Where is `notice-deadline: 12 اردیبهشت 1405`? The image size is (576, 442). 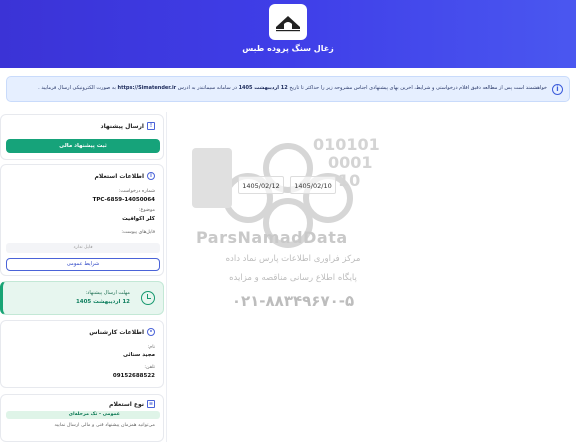
notice-deadline: 12 اردیبهشت 1405 is located at coordinates (263, 88).